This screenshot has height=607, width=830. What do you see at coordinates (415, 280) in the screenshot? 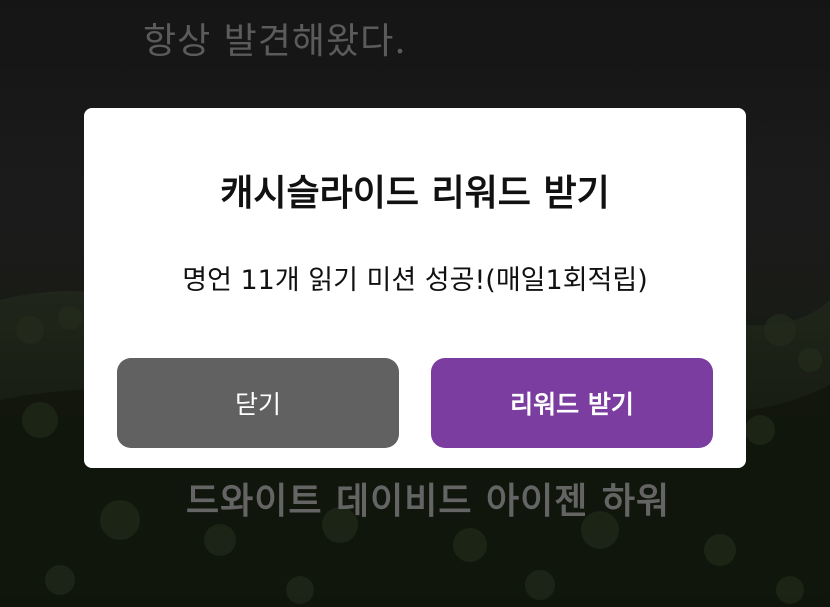
I see `dialog-message: 명언 11개 읽기 미션 성공!(매일1회적립)` at bounding box center [415, 280].